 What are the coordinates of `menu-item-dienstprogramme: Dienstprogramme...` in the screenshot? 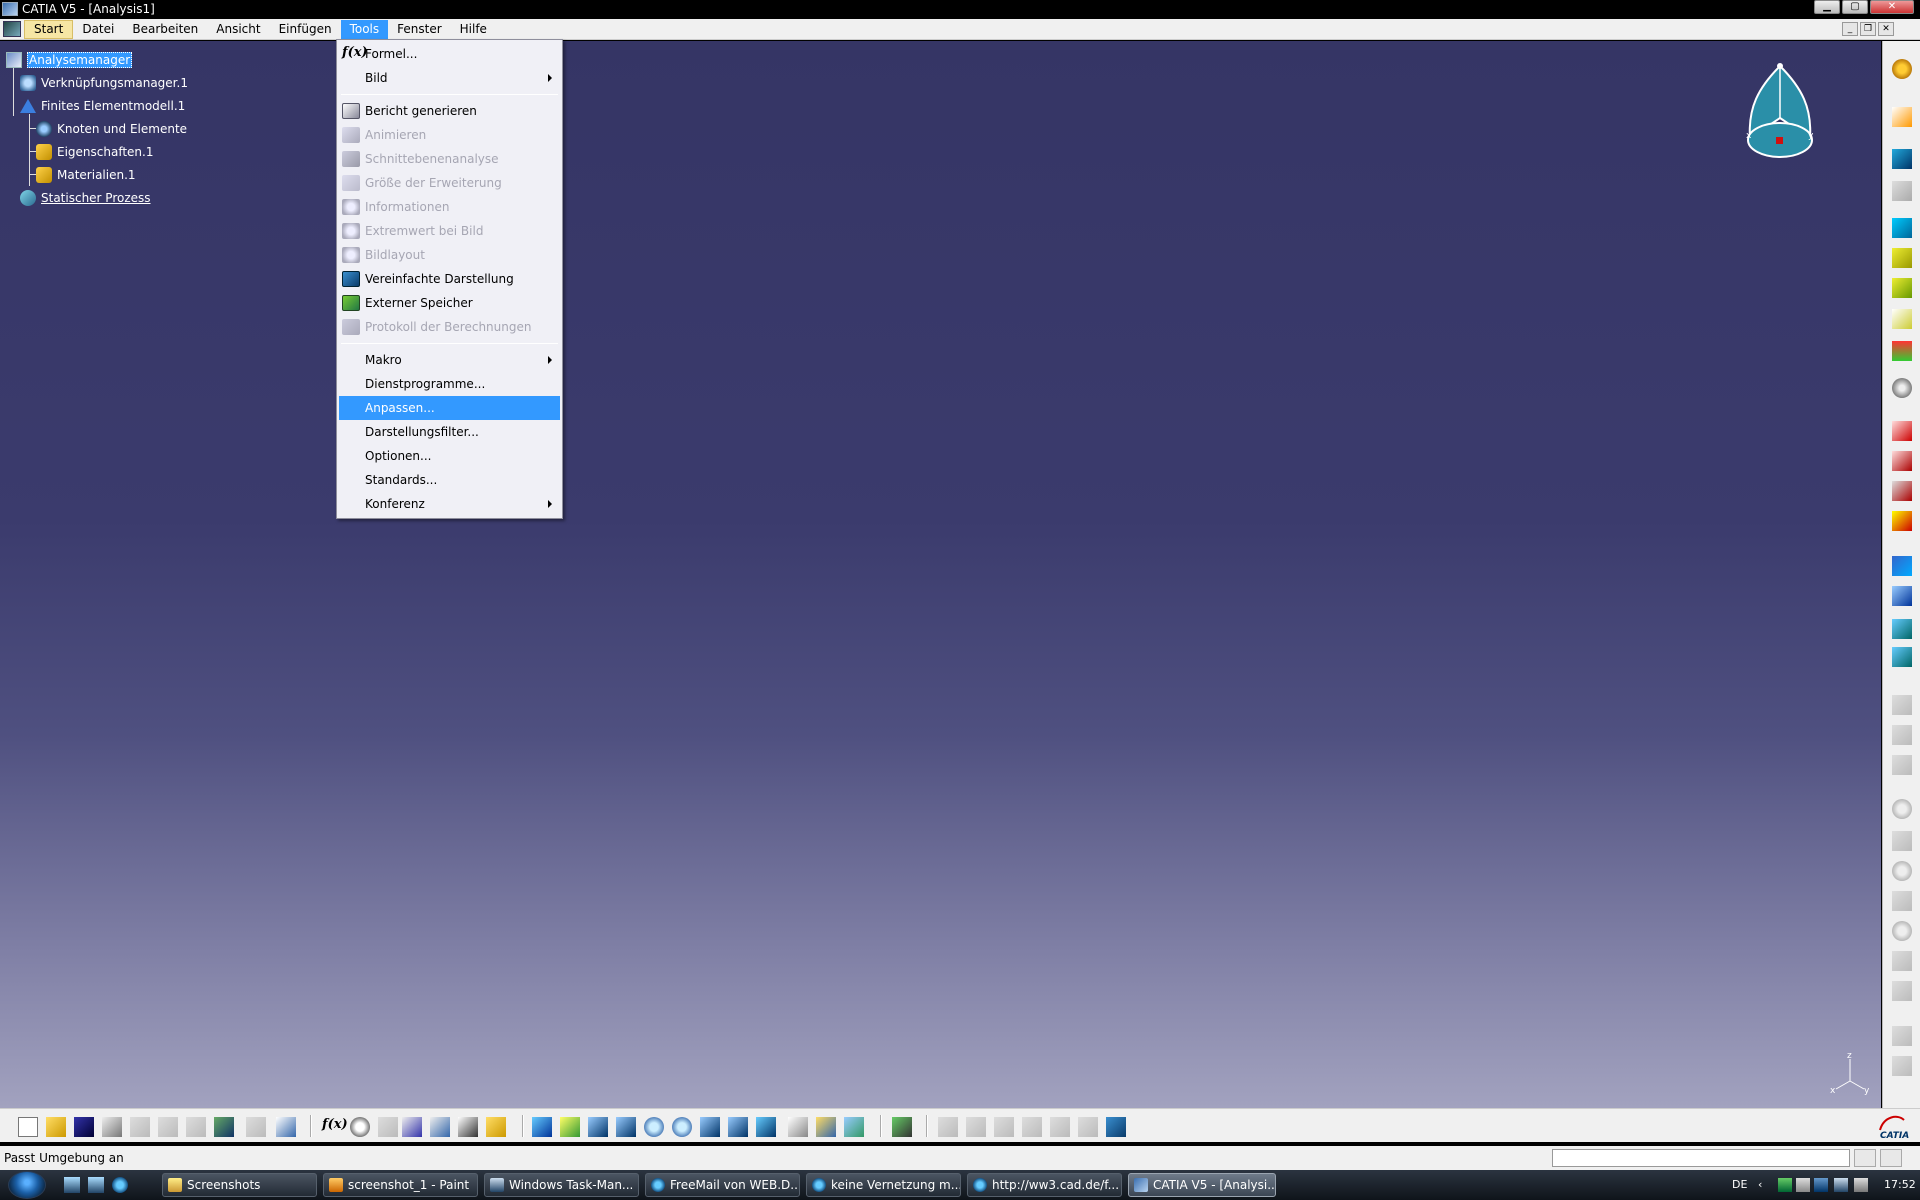 It's located at (449, 384).